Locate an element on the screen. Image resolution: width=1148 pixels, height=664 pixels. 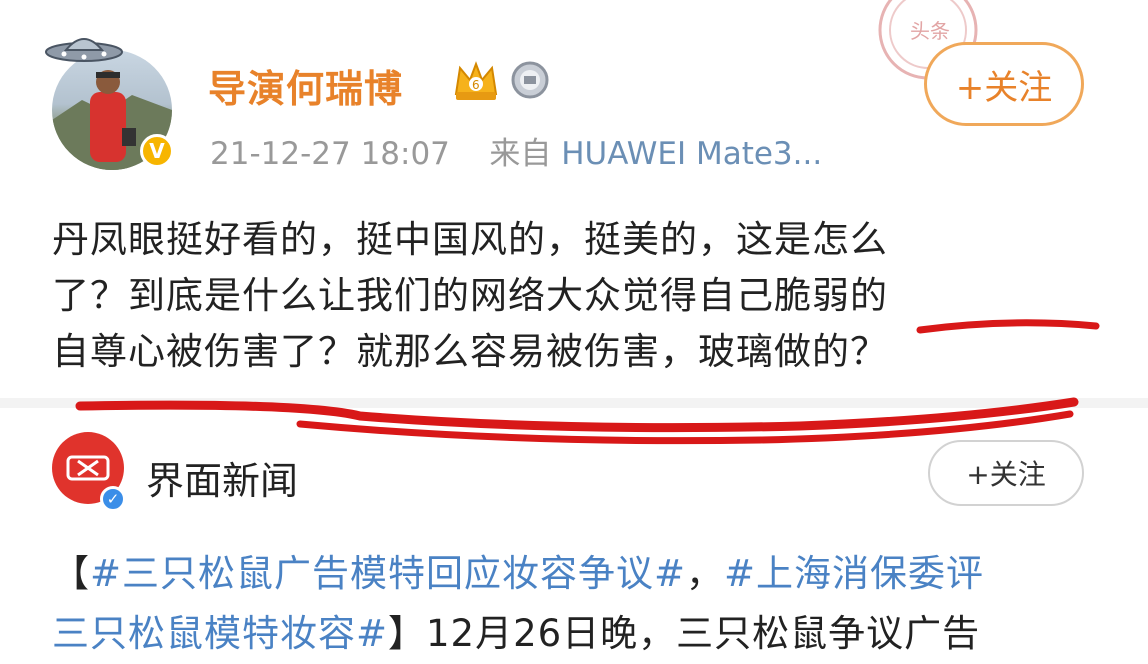
username: 导演何瑞博 is located at coordinates (305, 85).